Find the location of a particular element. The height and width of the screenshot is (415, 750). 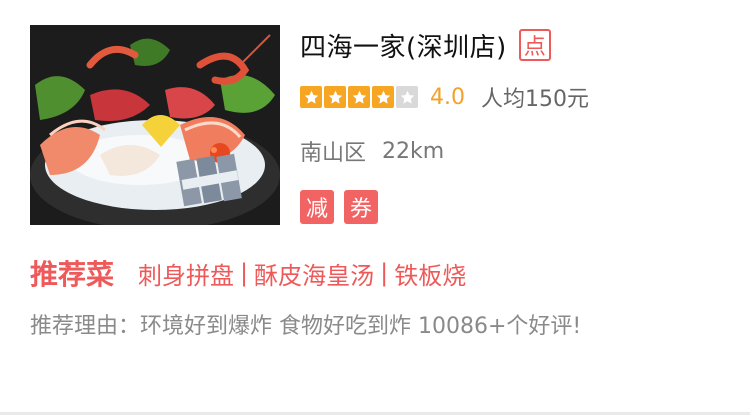

title-row: 四海一家(深圳店) 点 is located at coordinates (425, 45).